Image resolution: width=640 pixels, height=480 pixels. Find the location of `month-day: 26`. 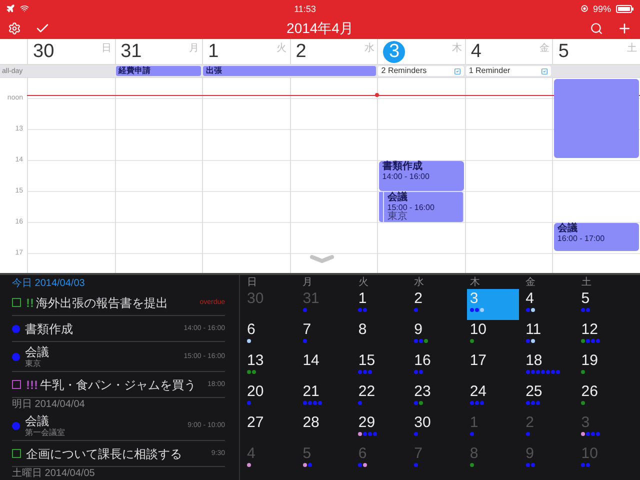

month-day: 26 is located at coordinates (604, 397).